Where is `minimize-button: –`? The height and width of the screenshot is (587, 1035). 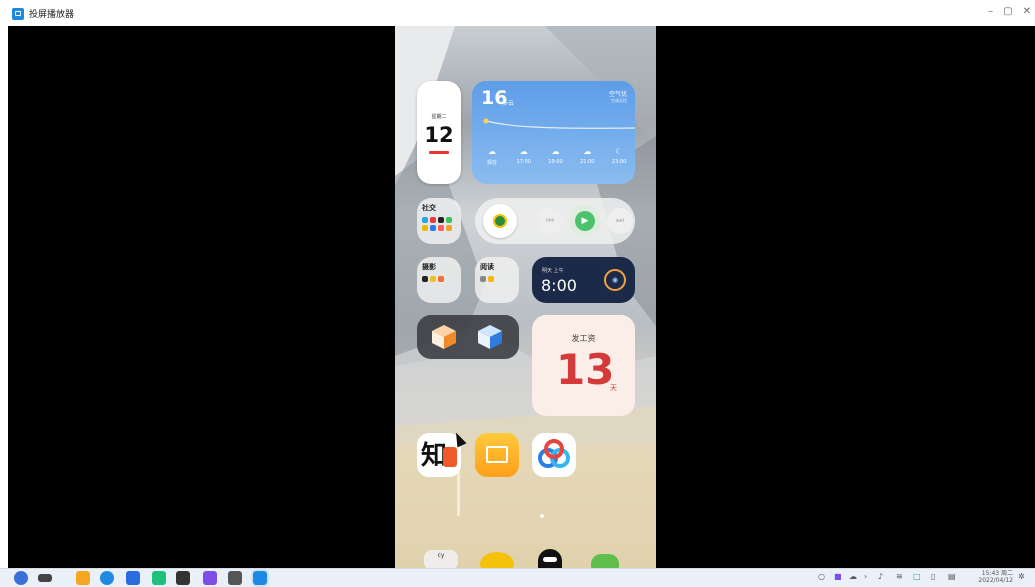
minimize-button: – is located at coordinates (990, 11).